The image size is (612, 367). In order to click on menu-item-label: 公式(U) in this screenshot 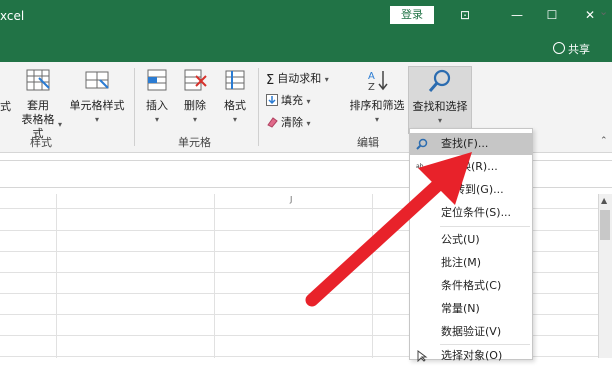, I will do `click(460, 239)`.